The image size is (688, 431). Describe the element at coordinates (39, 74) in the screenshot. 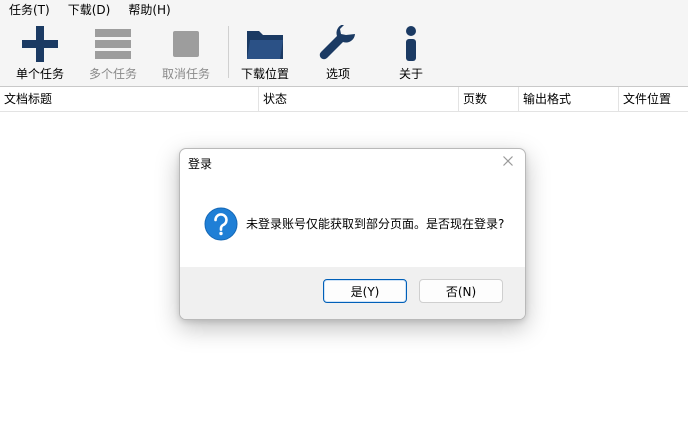

I see `single-task-label: 单个任务` at that location.